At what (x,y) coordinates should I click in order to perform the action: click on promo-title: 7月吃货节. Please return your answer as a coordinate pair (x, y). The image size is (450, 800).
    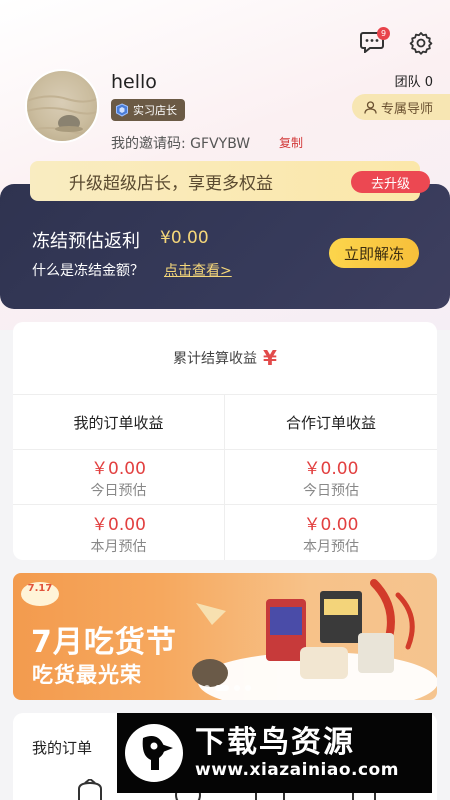
    Looking at the image, I should click on (104, 642).